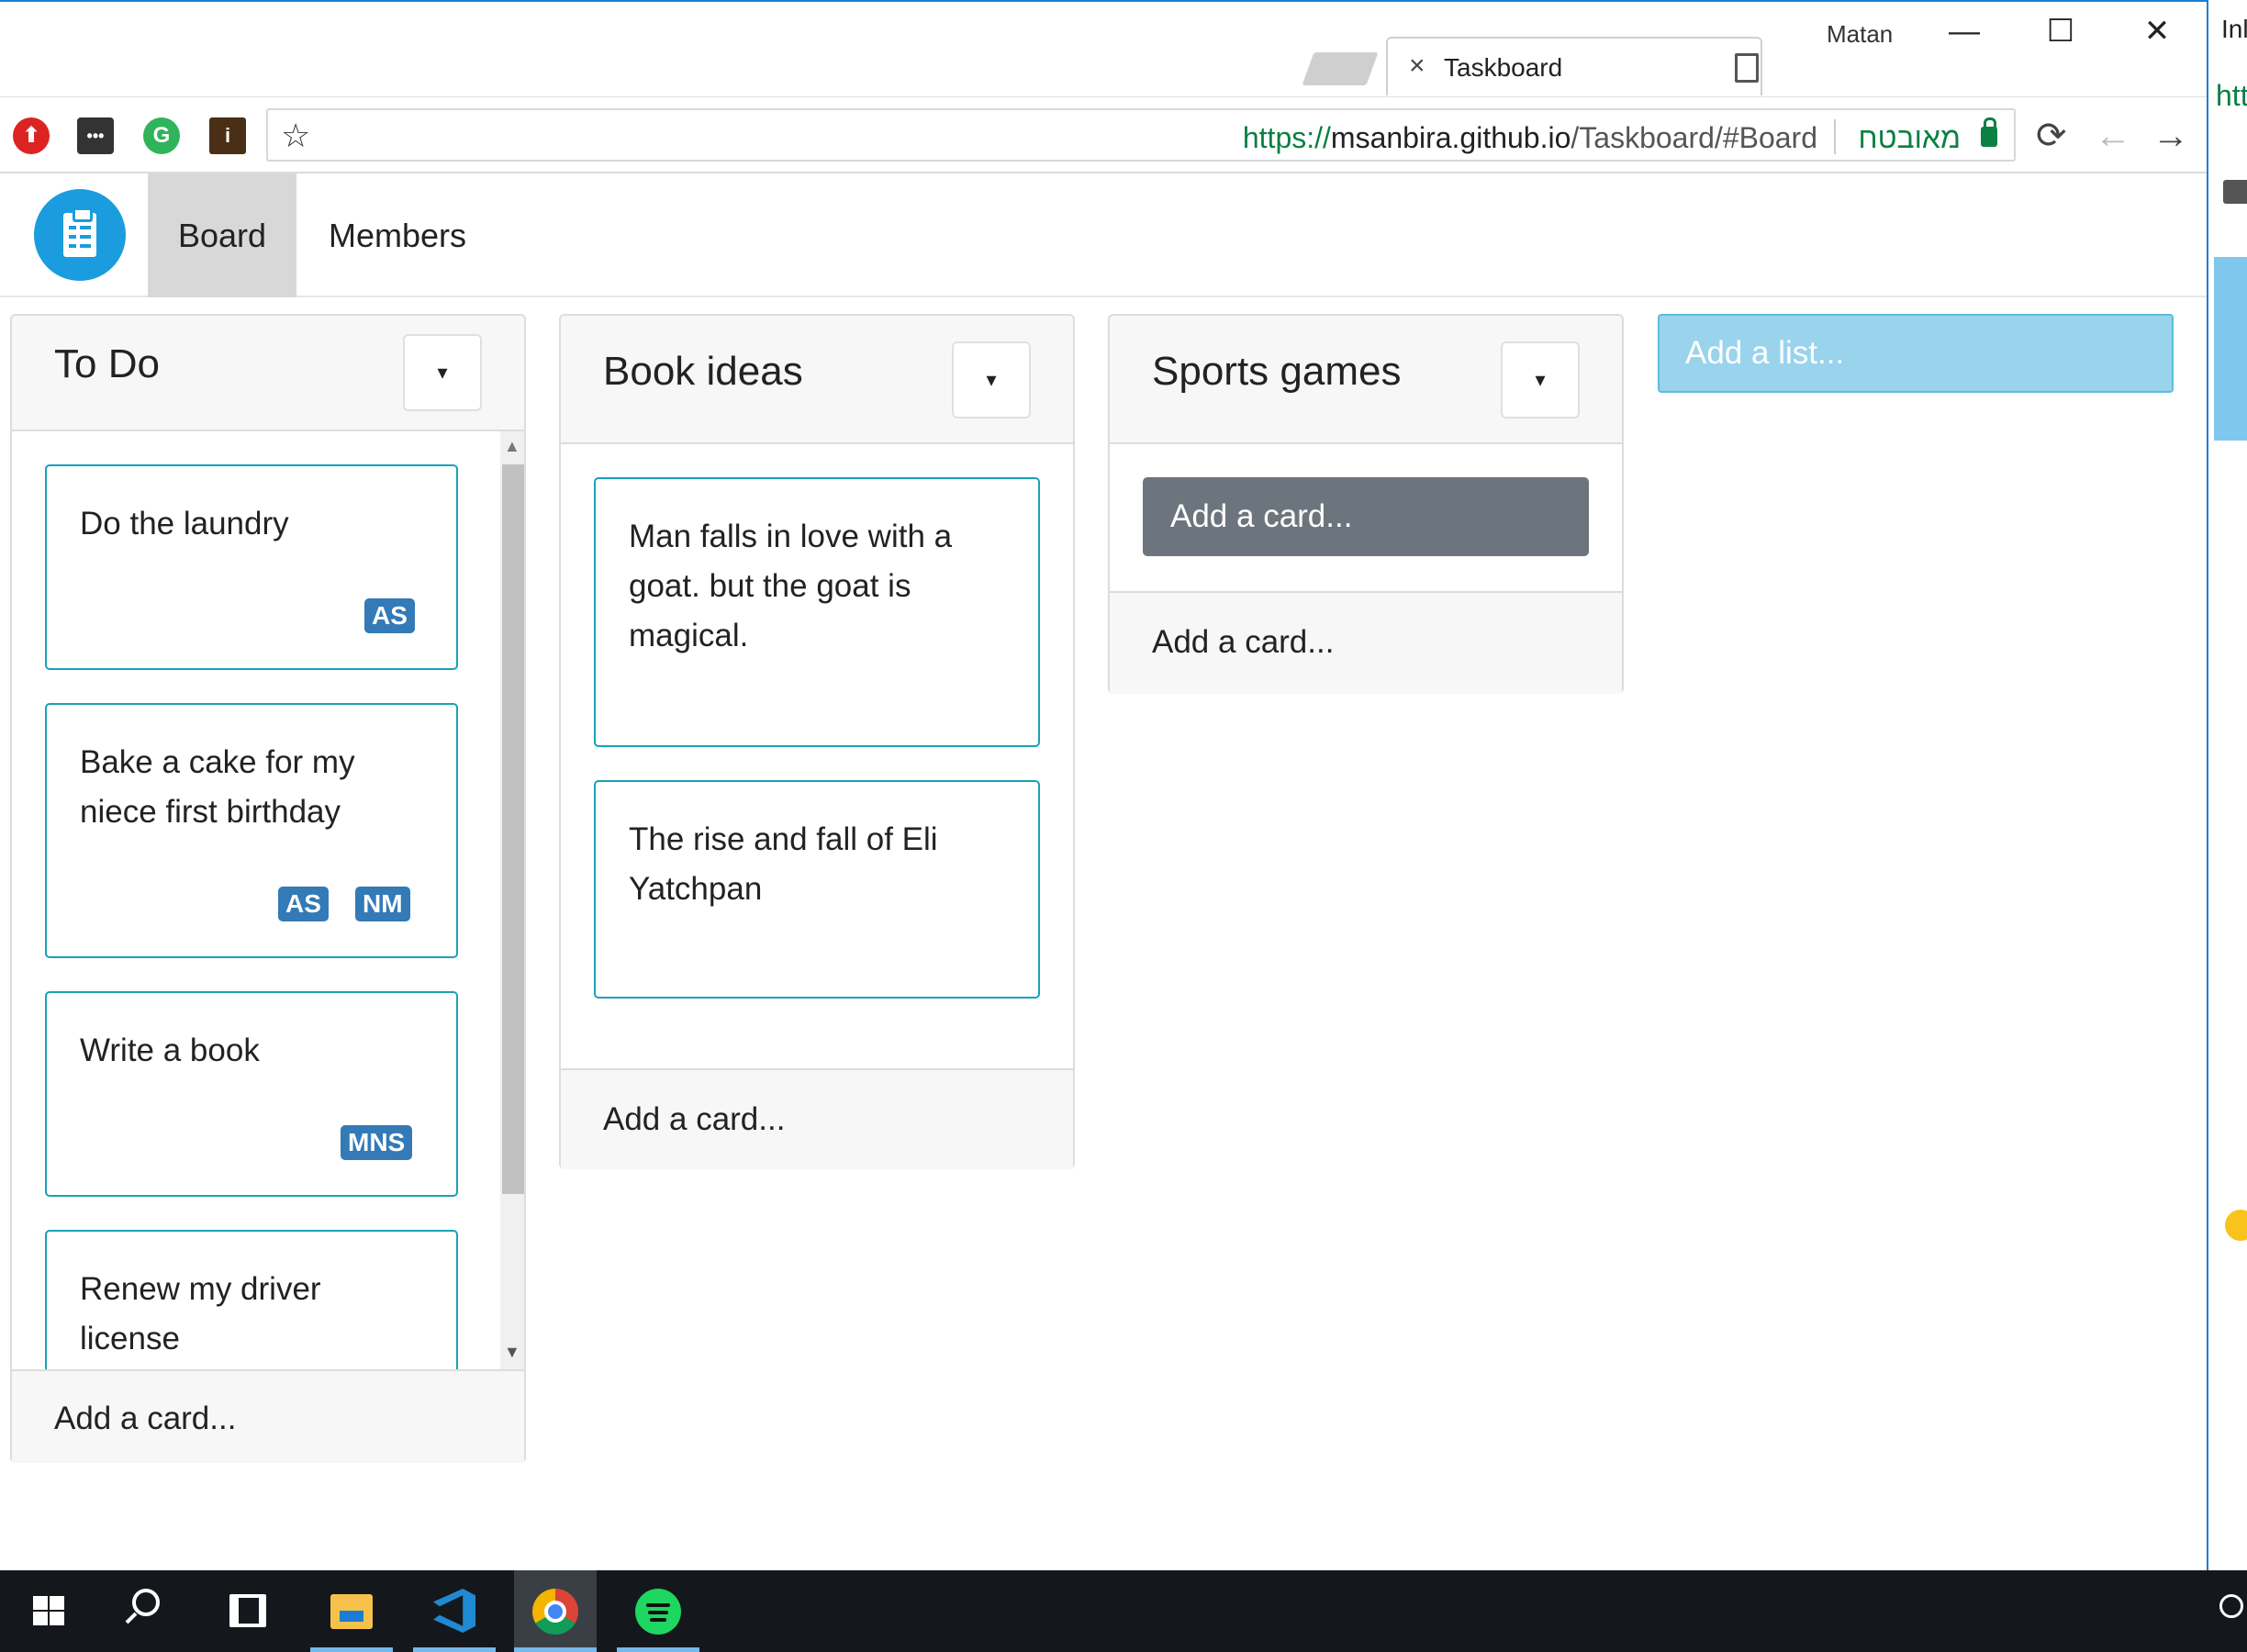 The width and height of the screenshot is (2247, 1652). What do you see at coordinates (1835, 137) in the screenshot?
I see `url-divider` at bounding box center [1835, 137].